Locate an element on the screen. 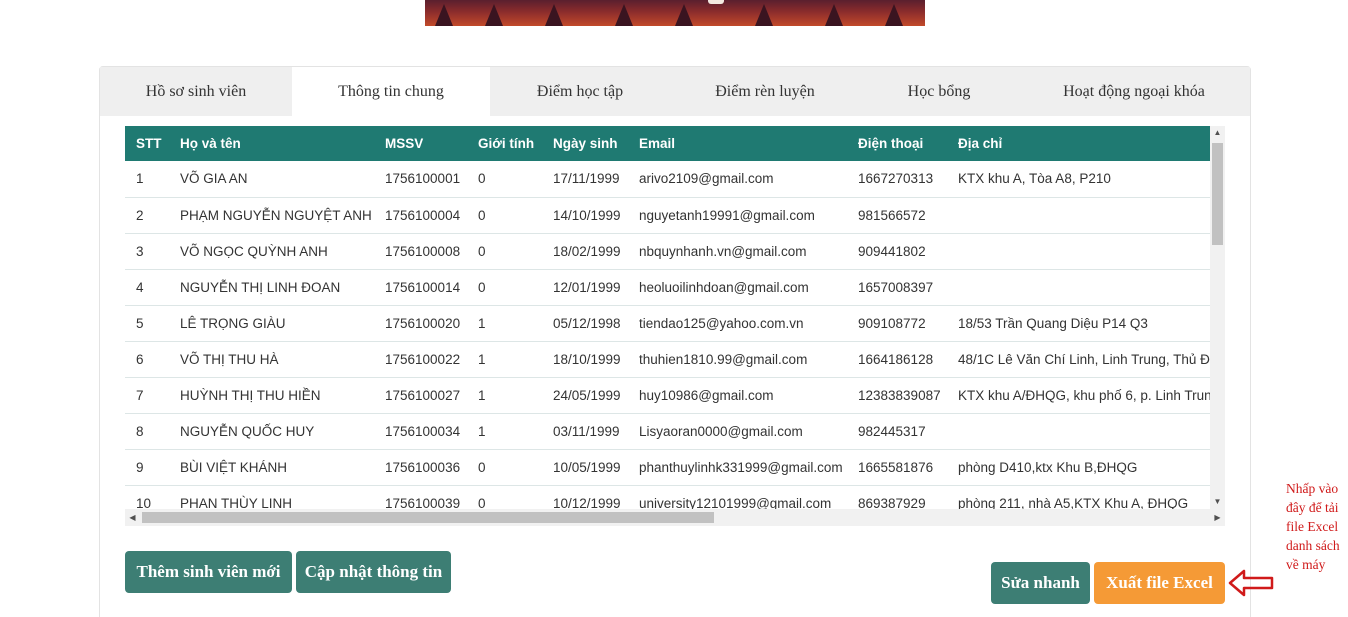 This screenshot has width=1348, height=617. left-arrow-outline-icon is located at coordinates (1251, 583).